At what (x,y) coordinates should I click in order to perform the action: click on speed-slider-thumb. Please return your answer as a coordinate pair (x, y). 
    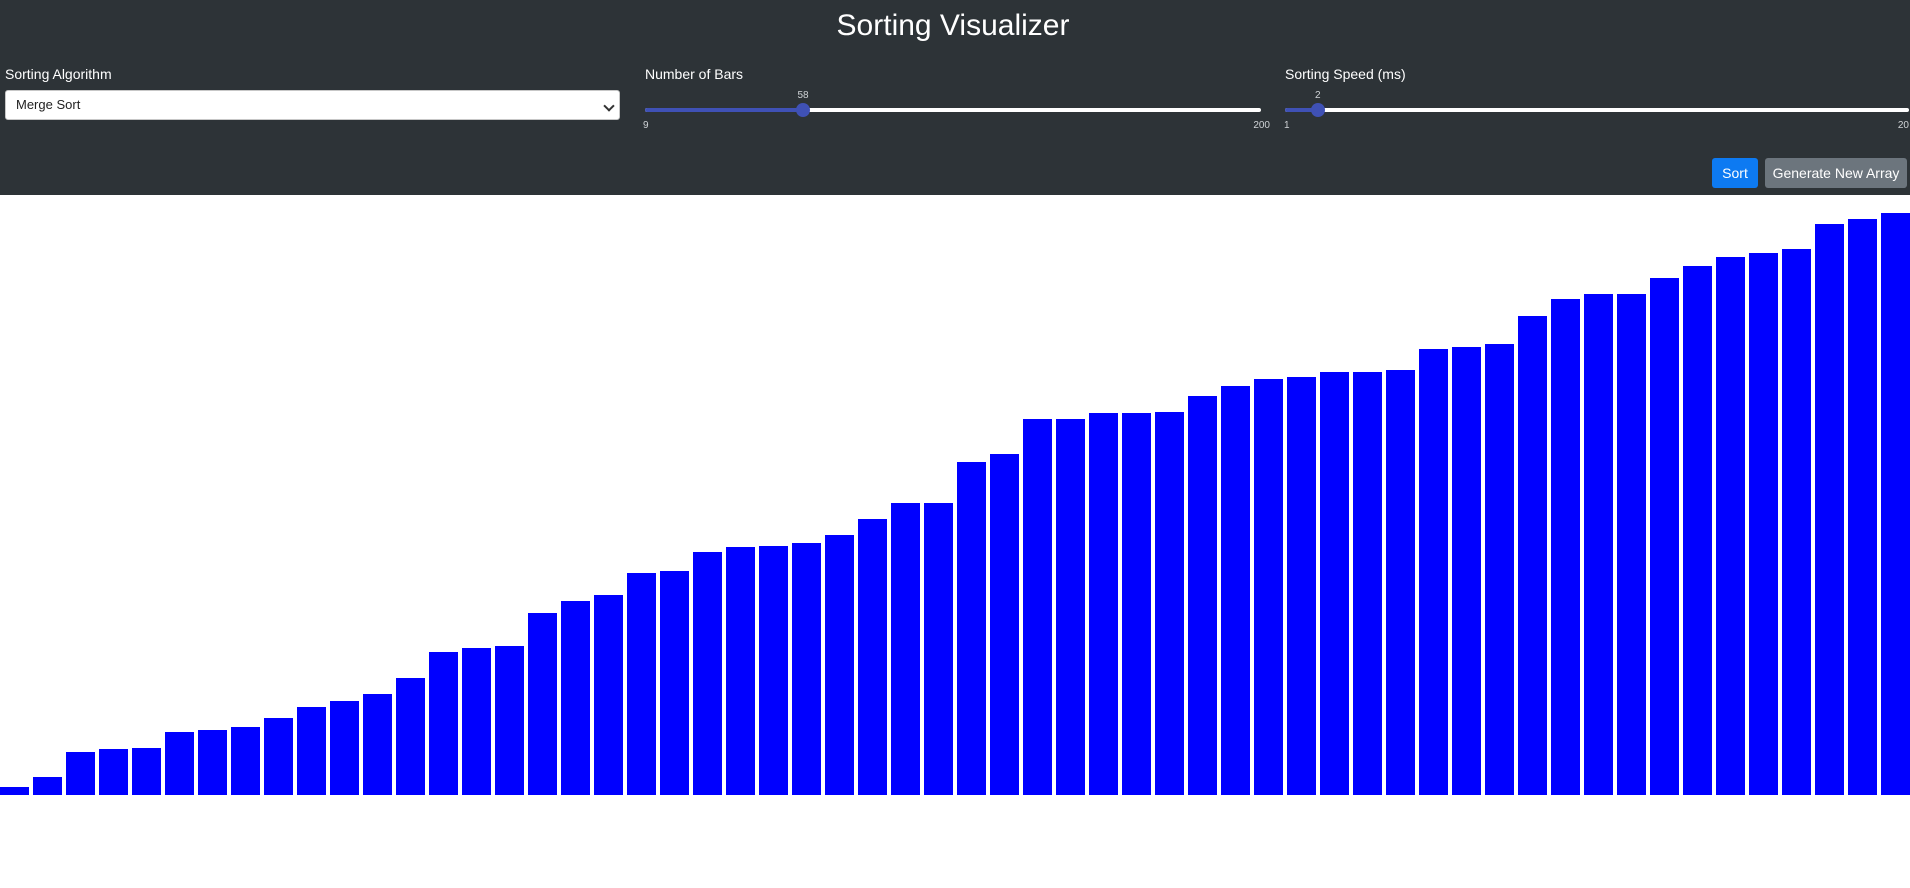
    Looking at the image, I should click on (1317, 110).